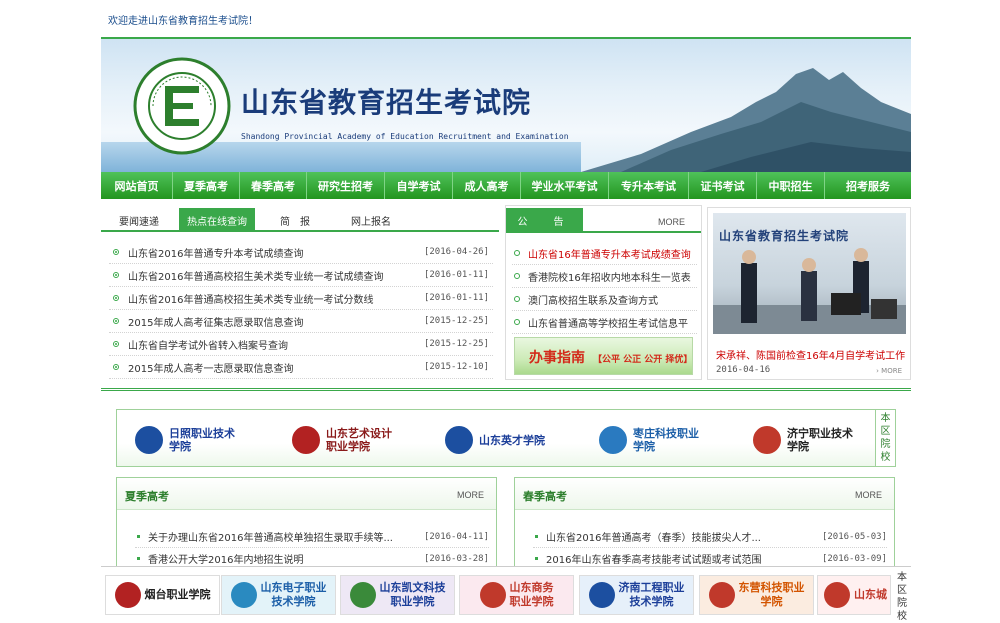 The image size is (1000, 623). I want to click on welcome-text: 欢迎走进山东省教育招生考试院！, so click(183, 21).